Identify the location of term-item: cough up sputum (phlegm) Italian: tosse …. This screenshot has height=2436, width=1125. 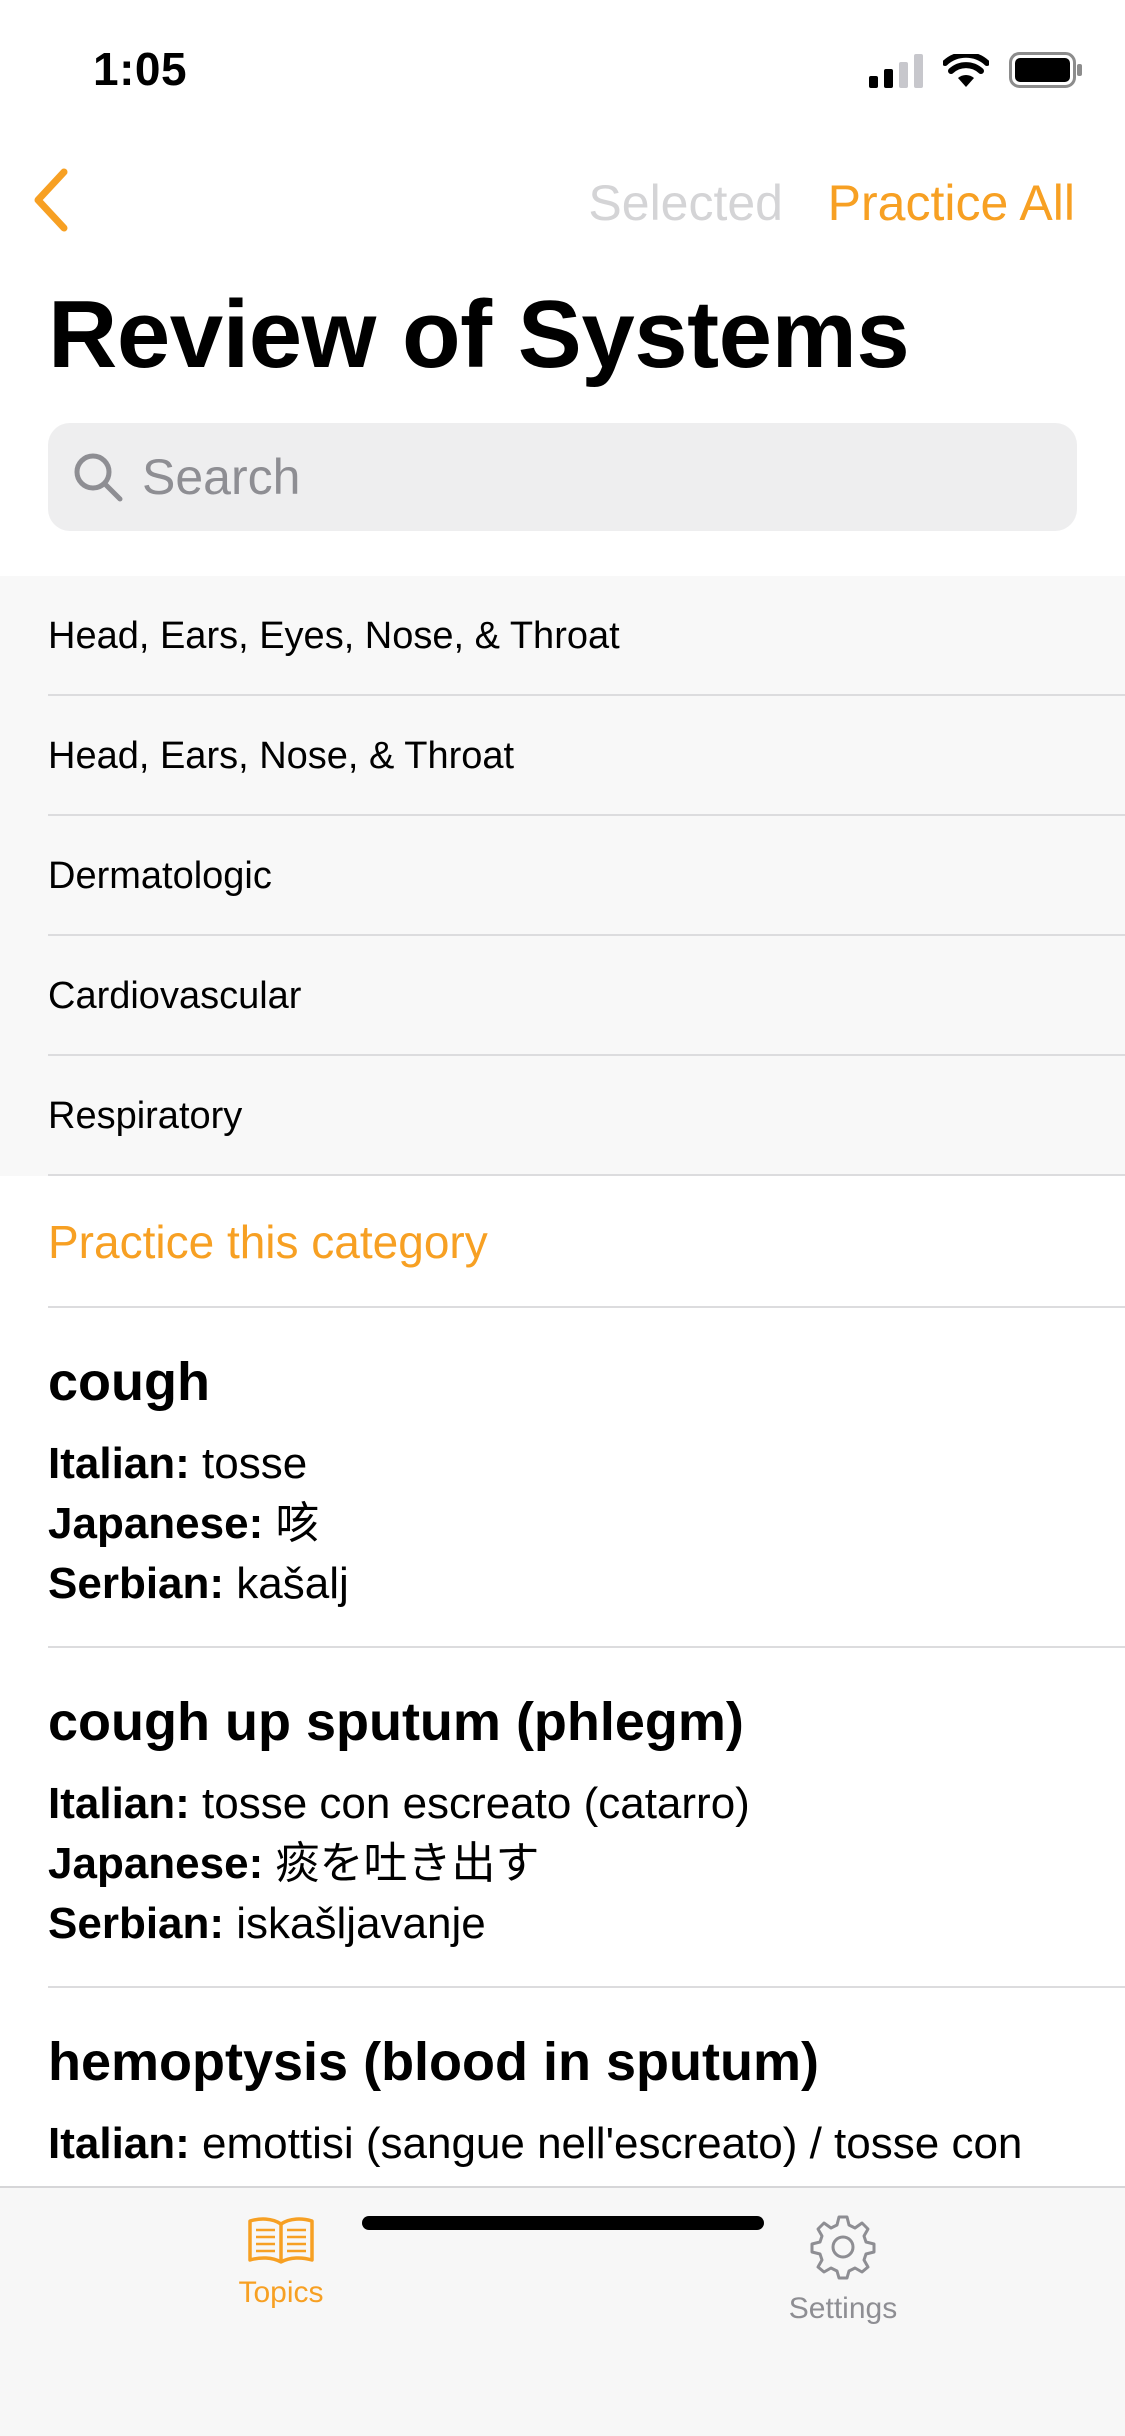
(562, 1818).